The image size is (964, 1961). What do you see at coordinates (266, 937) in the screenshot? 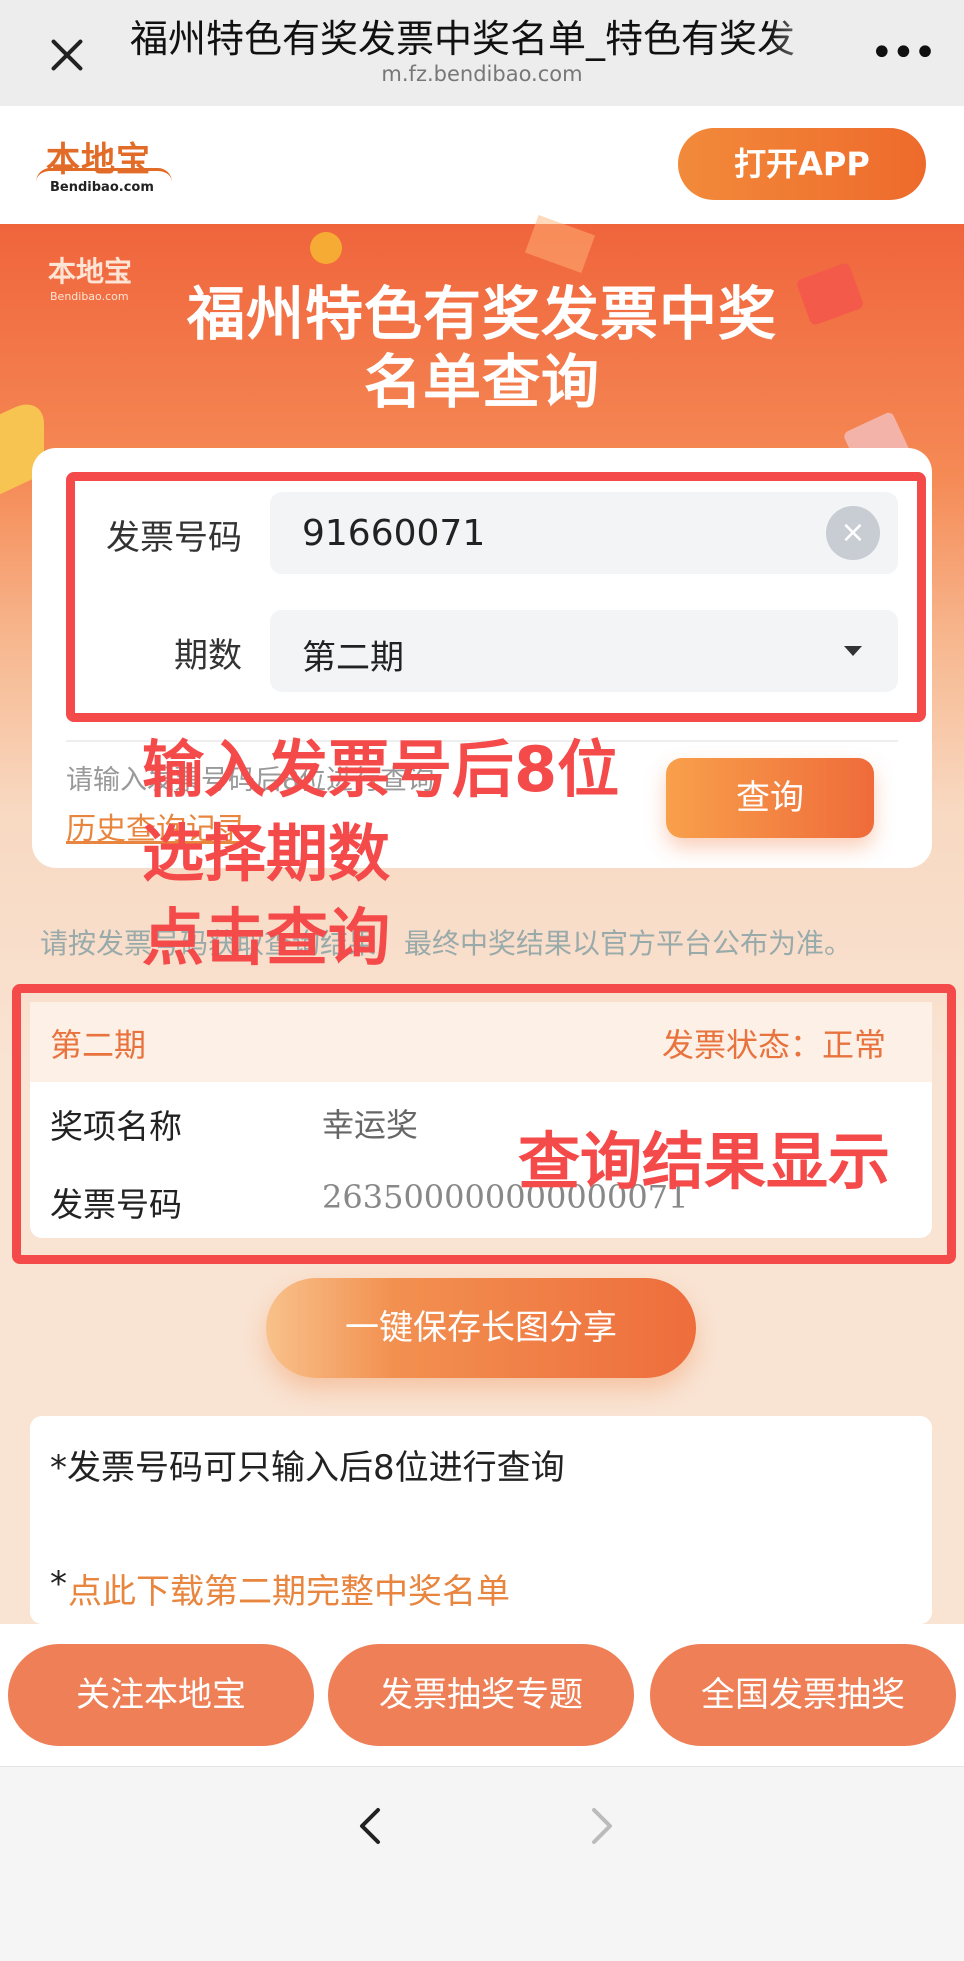
I see `annotation-step3: 点击查询` at bounding box center [266, 937].